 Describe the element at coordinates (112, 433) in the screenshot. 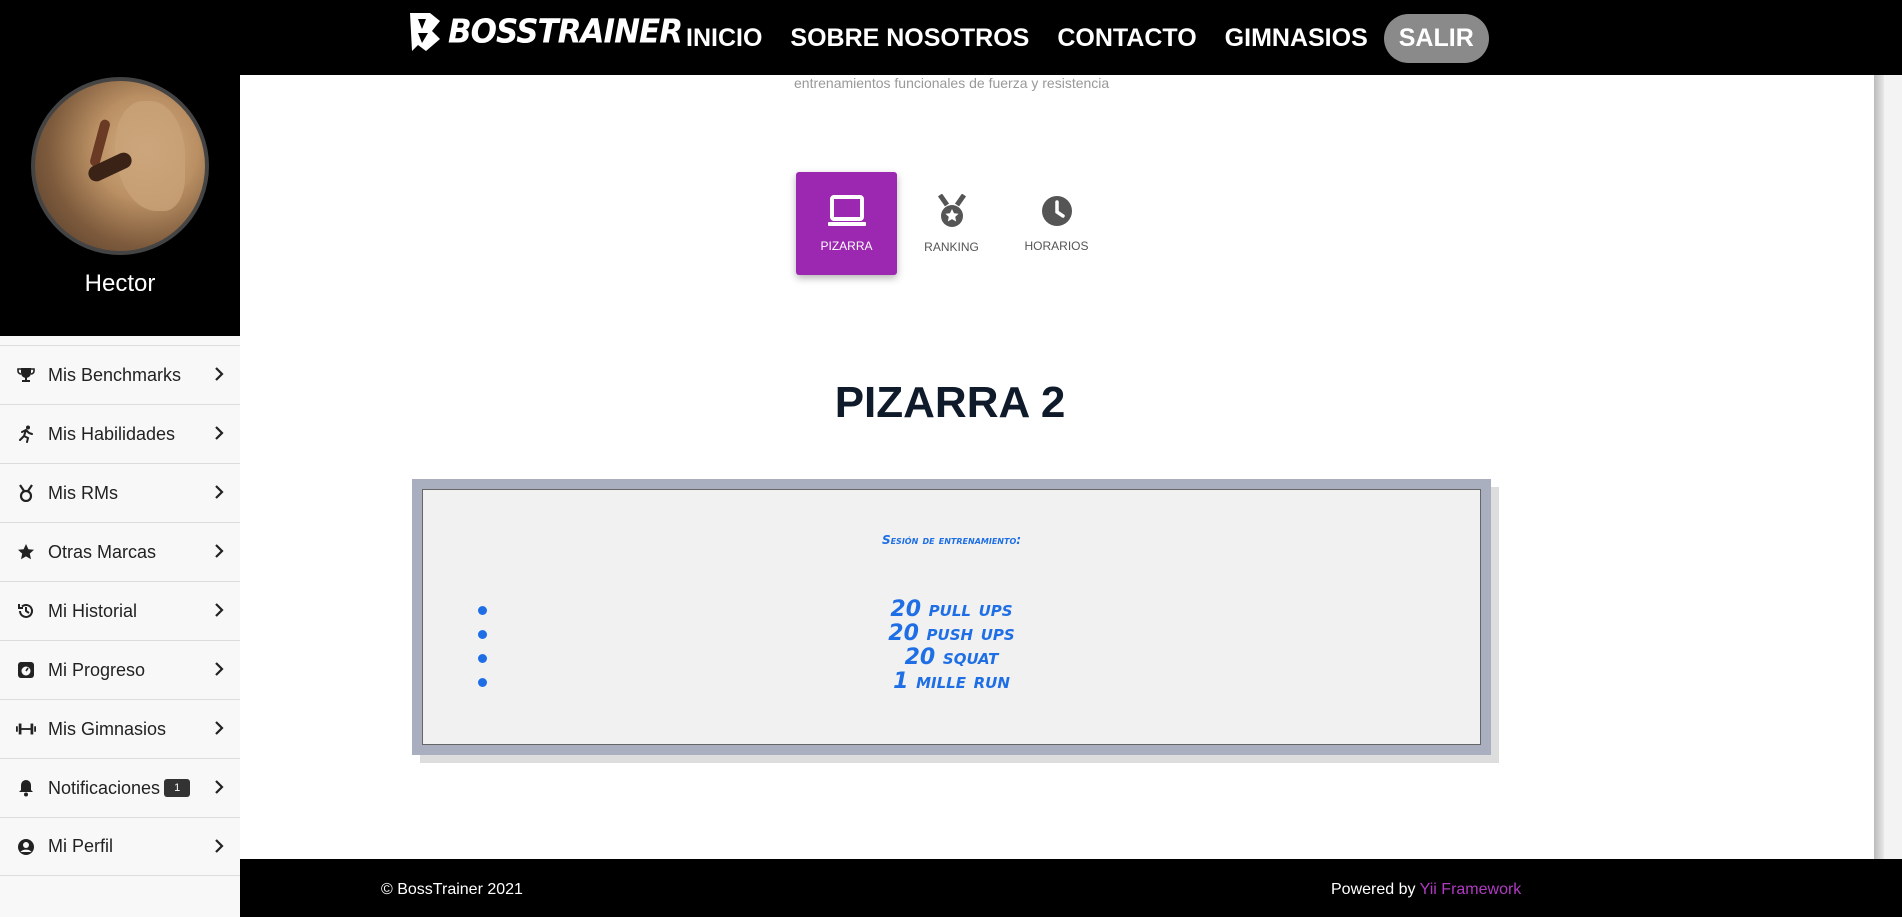

I see `sidebar-item-label: Mis Habilidades` at that location.